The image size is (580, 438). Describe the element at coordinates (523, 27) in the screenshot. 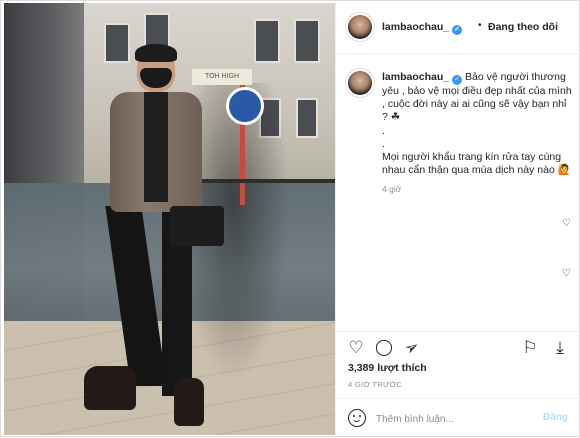

I see `following-button: Đang theo dõi` at that location.